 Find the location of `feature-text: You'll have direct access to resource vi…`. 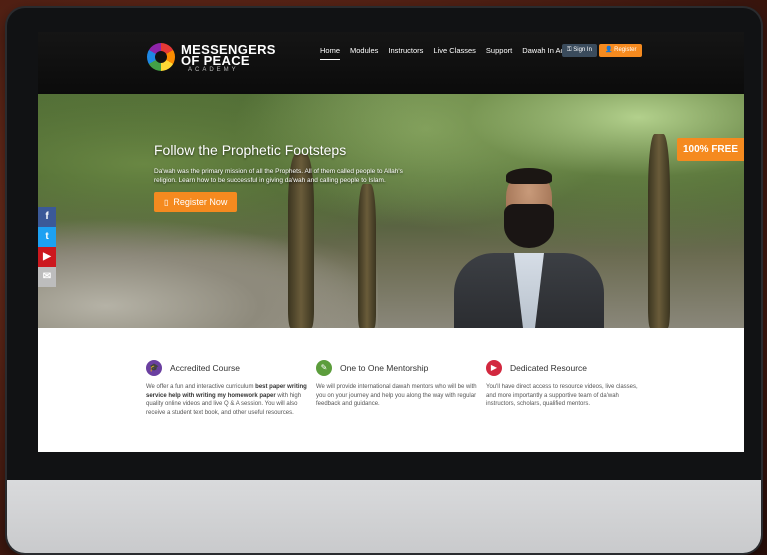

feature-text: You'll have direct access to resource vi… is located at coordinates (562, 395).